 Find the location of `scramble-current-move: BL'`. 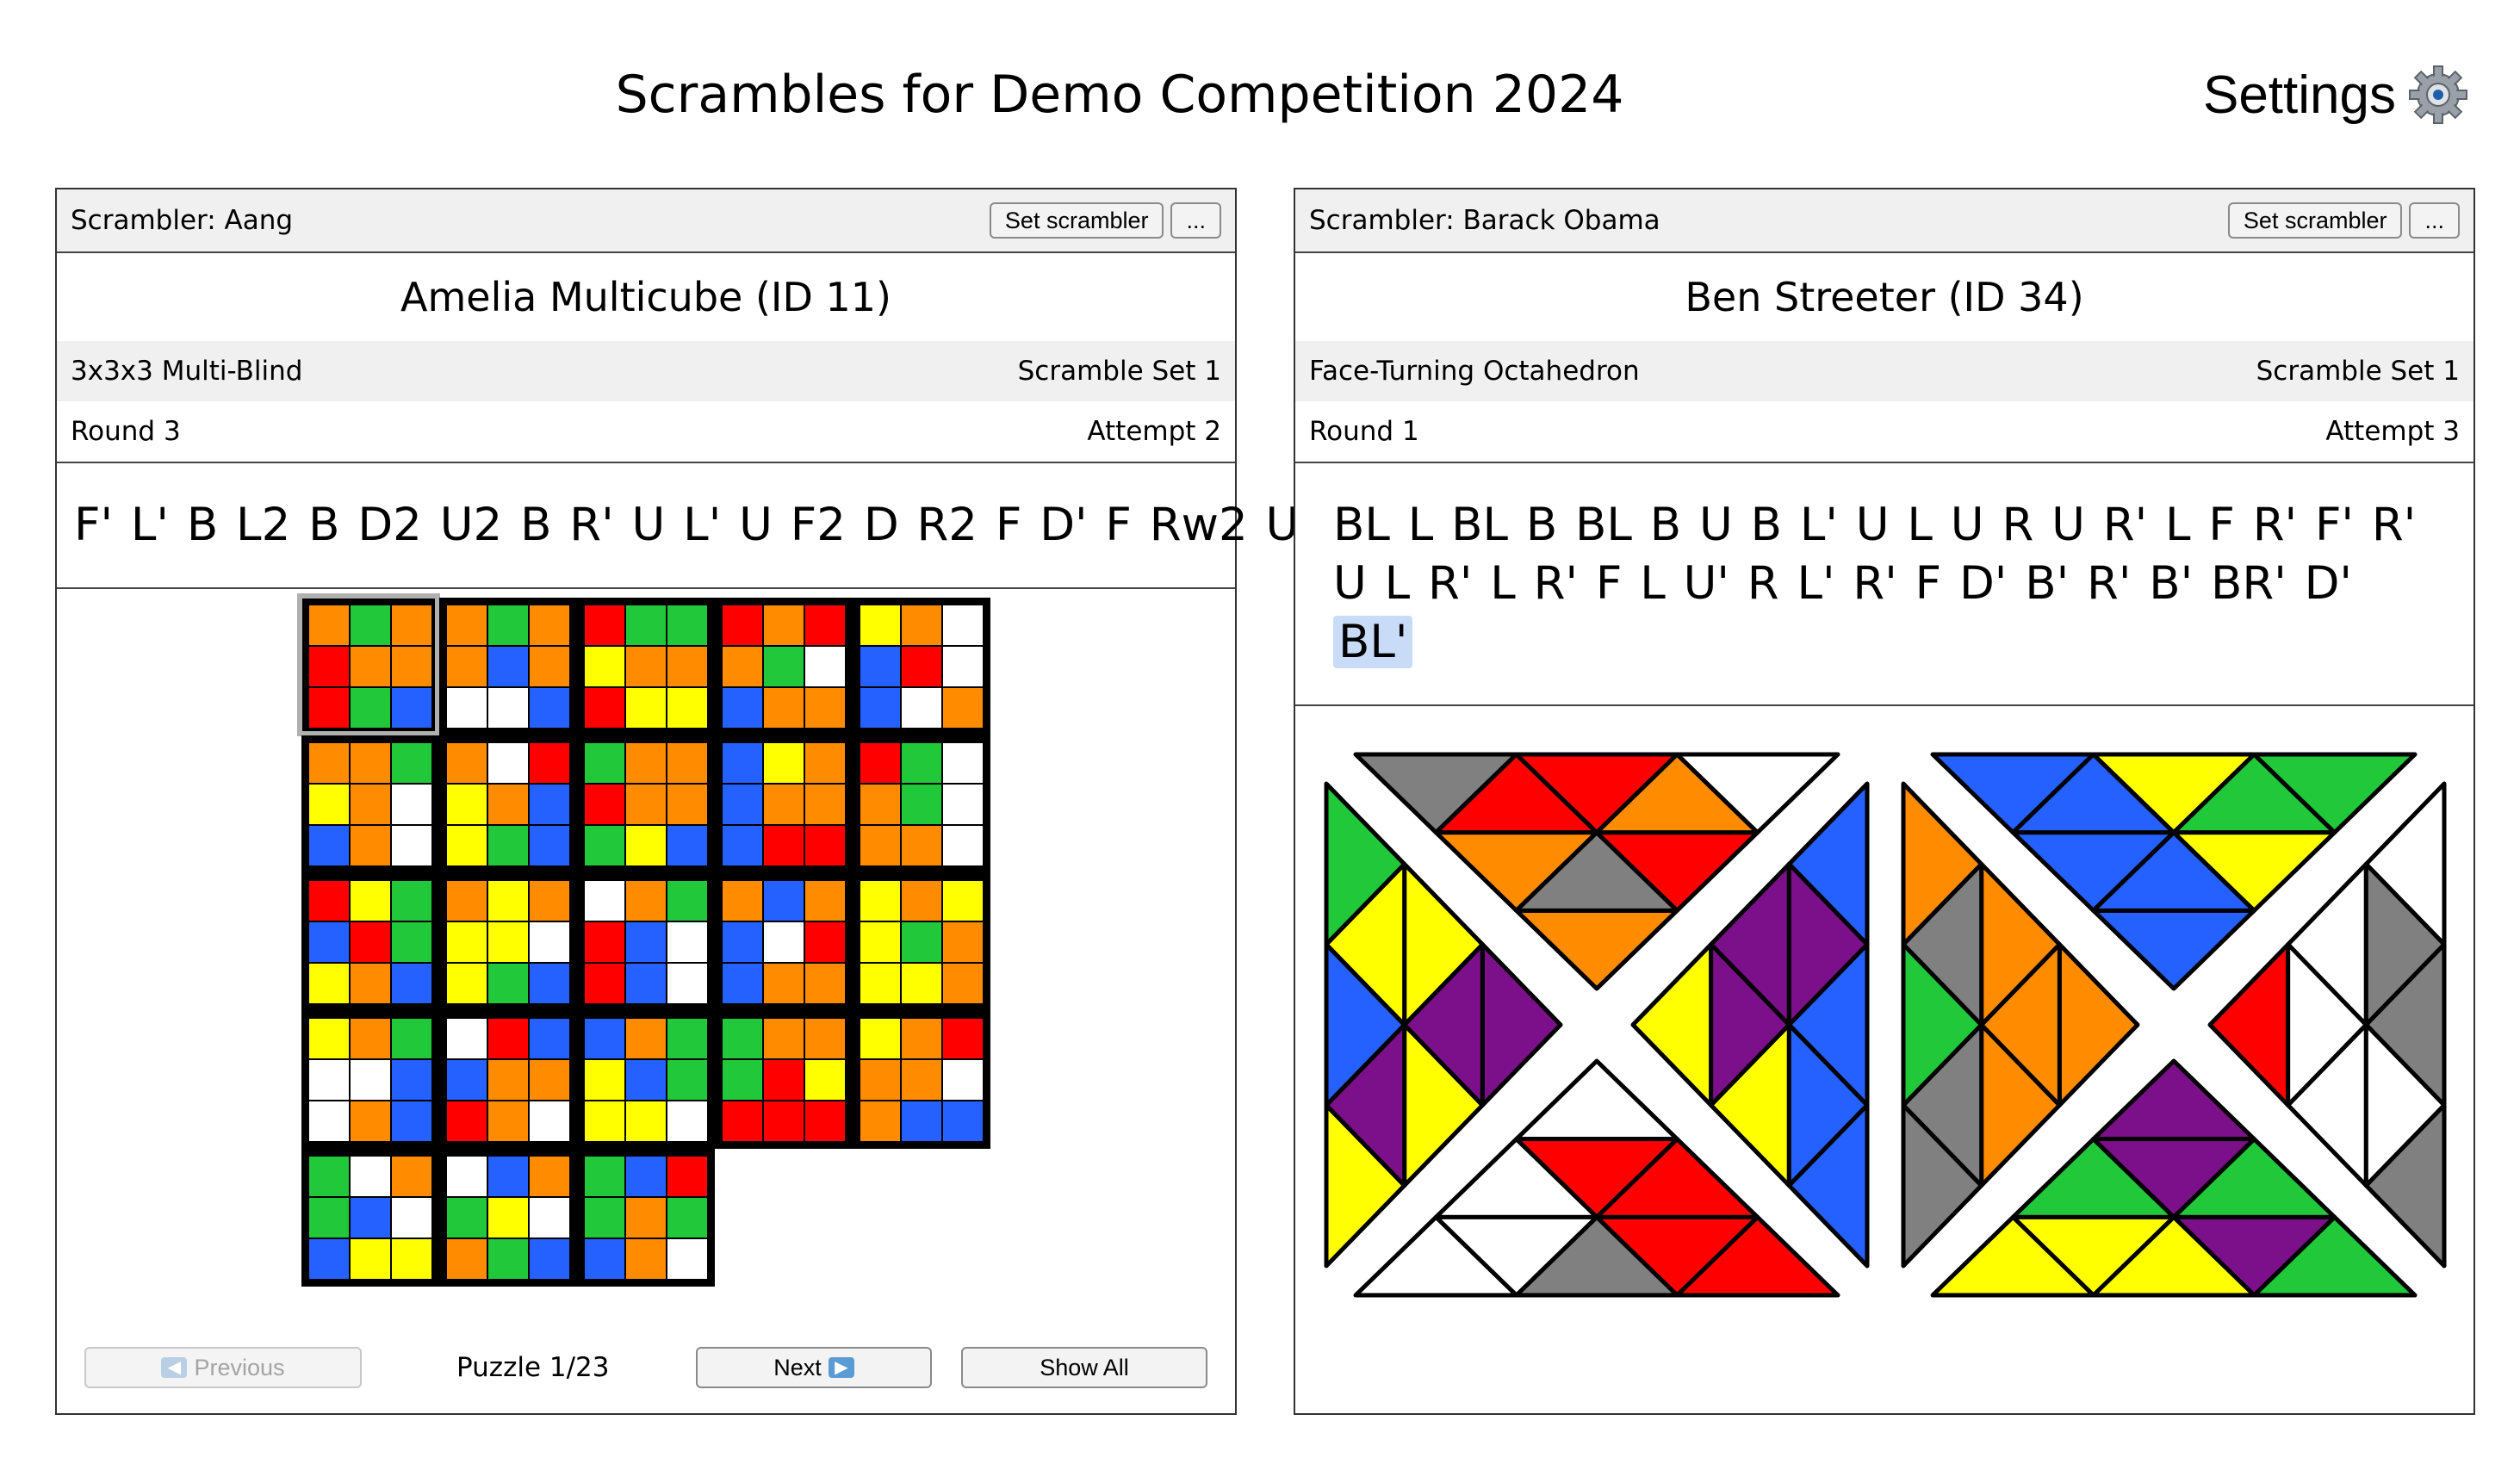

scramble-current-move: BL' is located at coordinates (1373, 642).